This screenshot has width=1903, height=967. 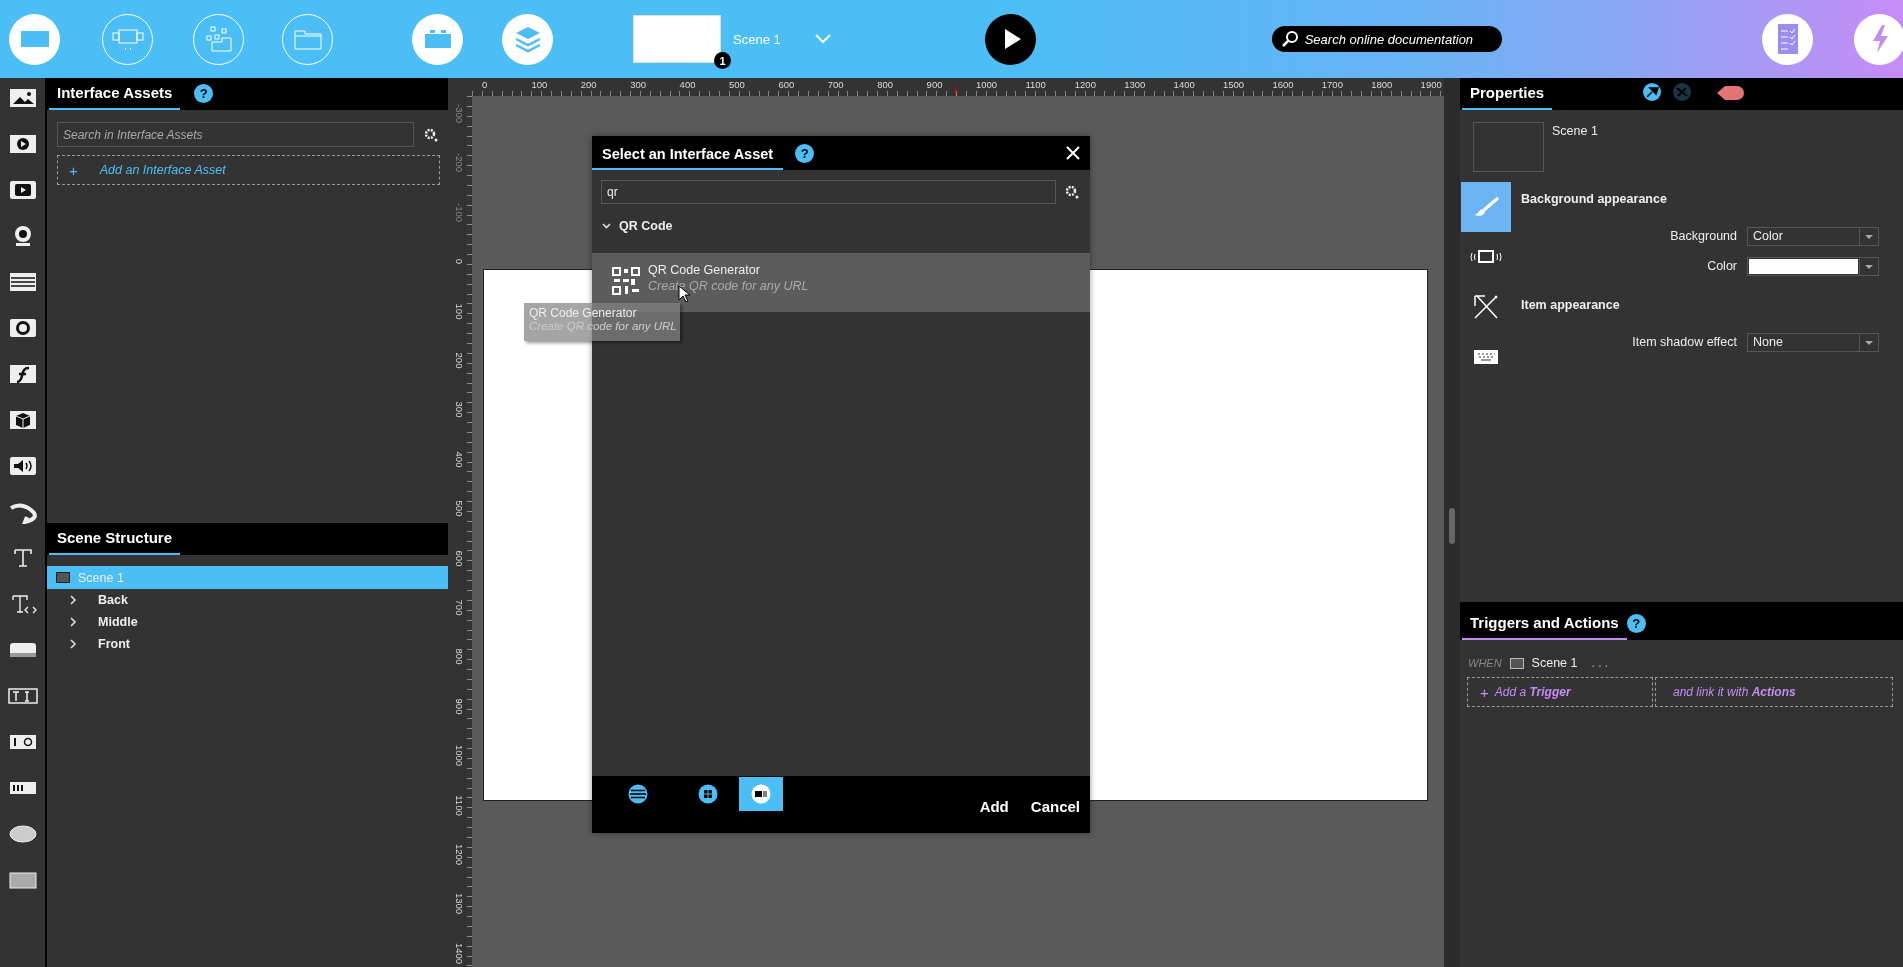 What do you see at coordinates (994, 806) in the screenshot?
I see `add-button: Add` at bounding box center [994, 806].